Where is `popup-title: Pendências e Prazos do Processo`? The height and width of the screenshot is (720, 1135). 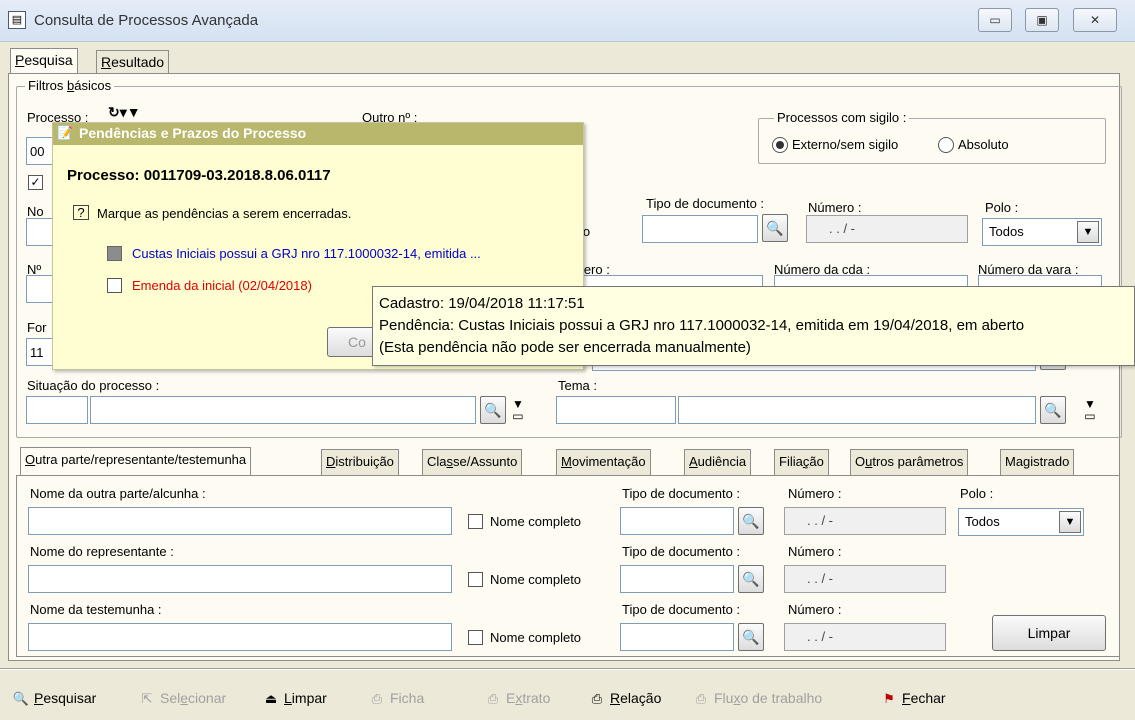 popup-title: Pendências e Prazos do Processo is located at coordinates (193, 133).